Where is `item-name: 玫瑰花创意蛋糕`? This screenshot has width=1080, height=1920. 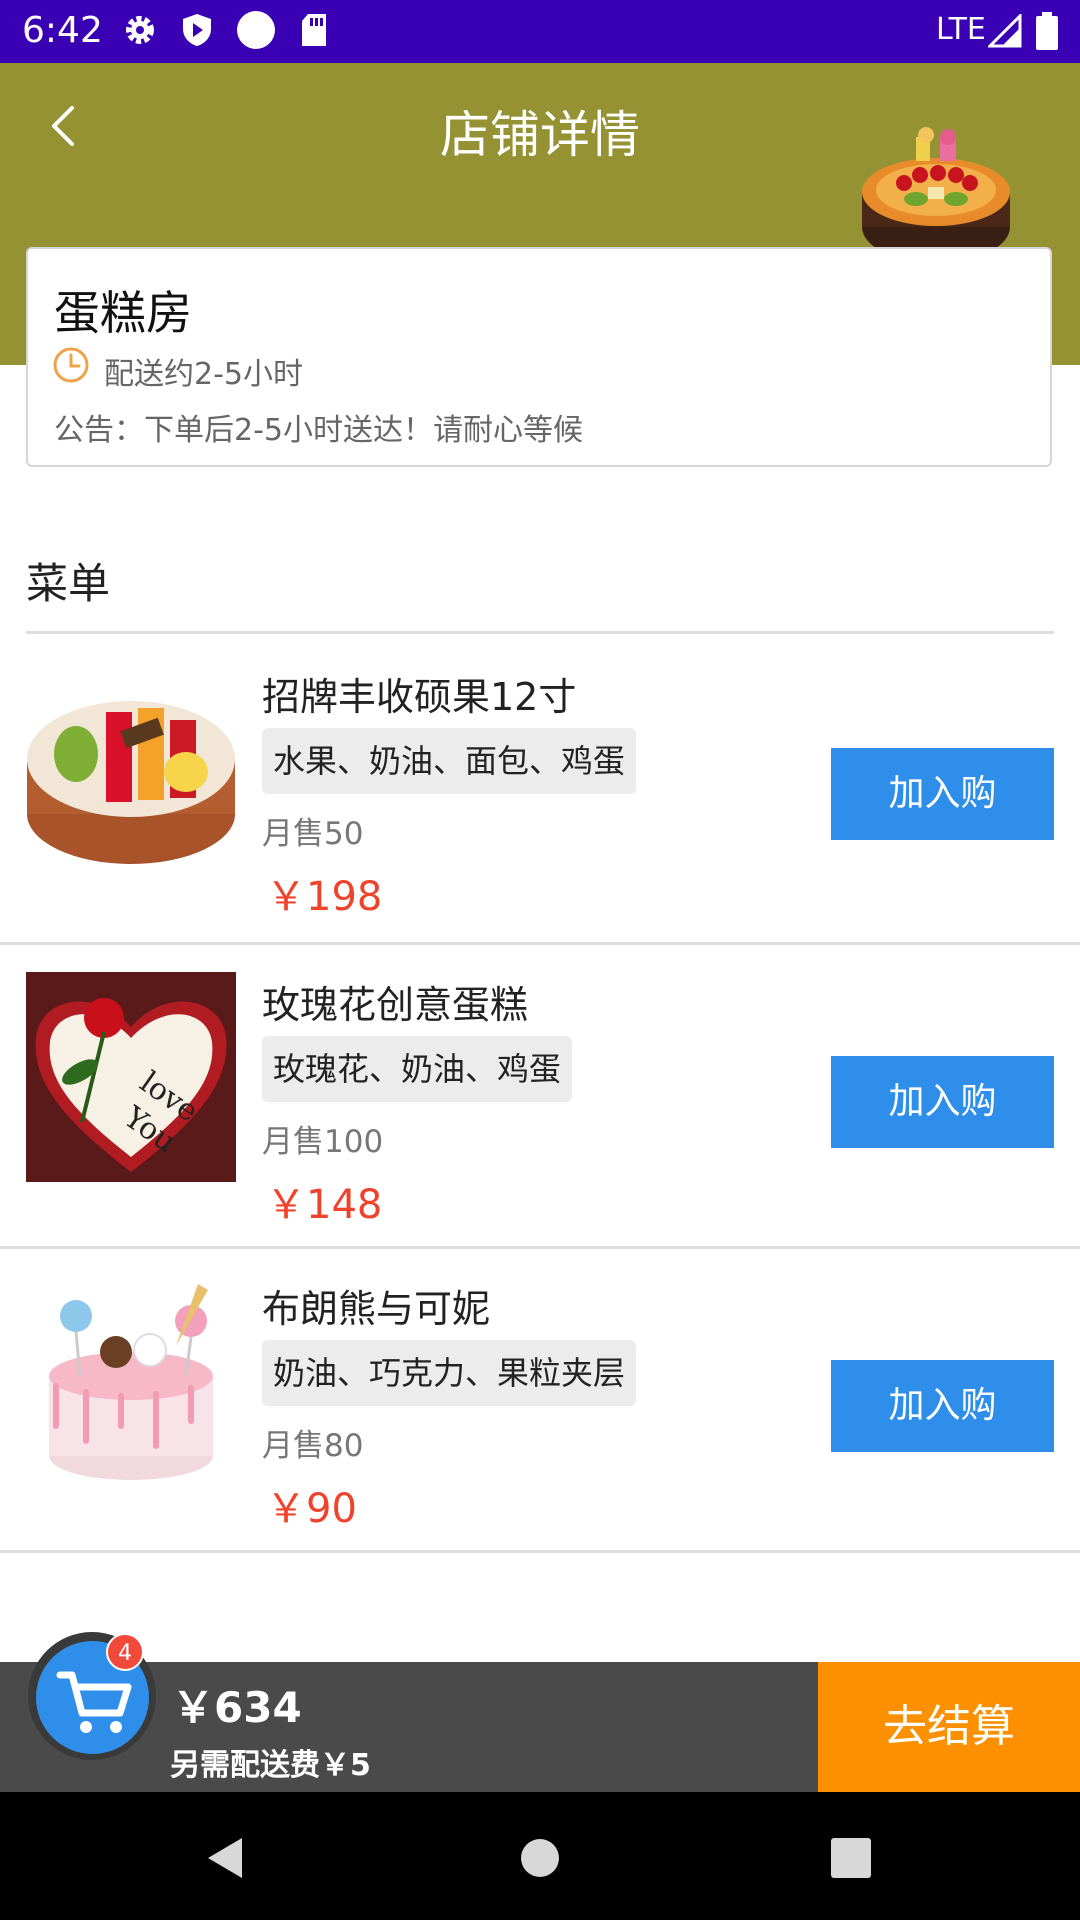
item-name: 玫瑰花创意蛋糕 is located at coordinates (395, 1005).